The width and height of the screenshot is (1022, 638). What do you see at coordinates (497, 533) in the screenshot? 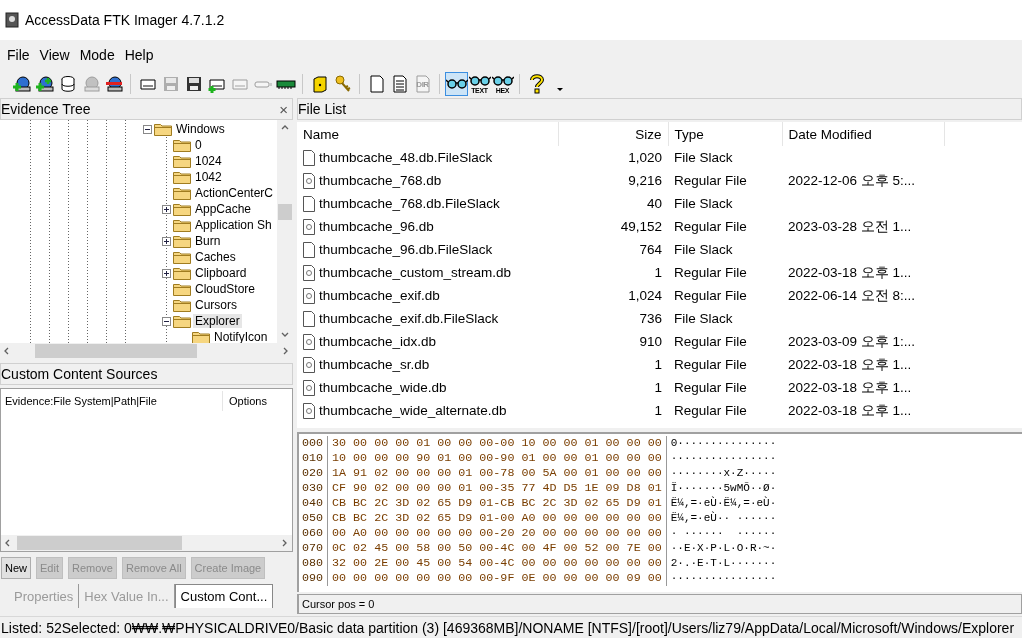
I see `hex-bytes: 00 A0 00 00 00 00 00 00-20 20 00 00 00 00 00 00` at bounding box center [497, 533].